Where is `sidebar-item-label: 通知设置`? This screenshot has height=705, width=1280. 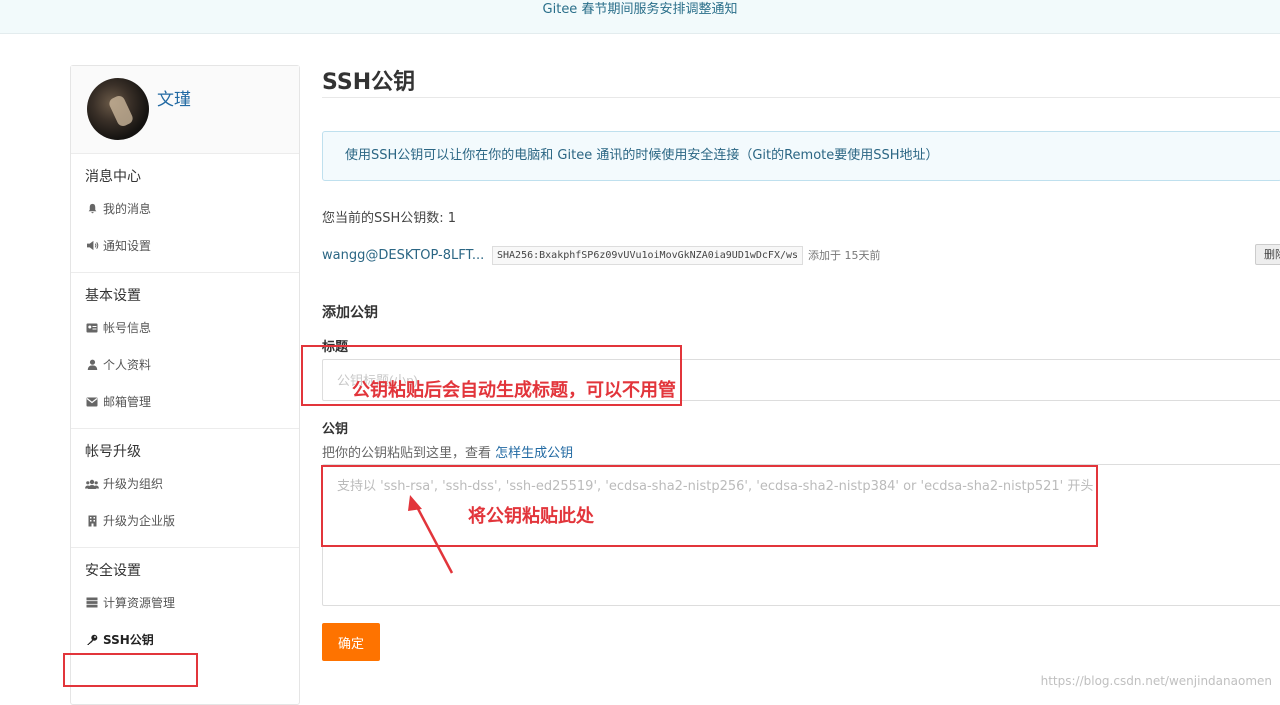
sidebar-item-label: 通知设置 is located at coordinates (127, 245).